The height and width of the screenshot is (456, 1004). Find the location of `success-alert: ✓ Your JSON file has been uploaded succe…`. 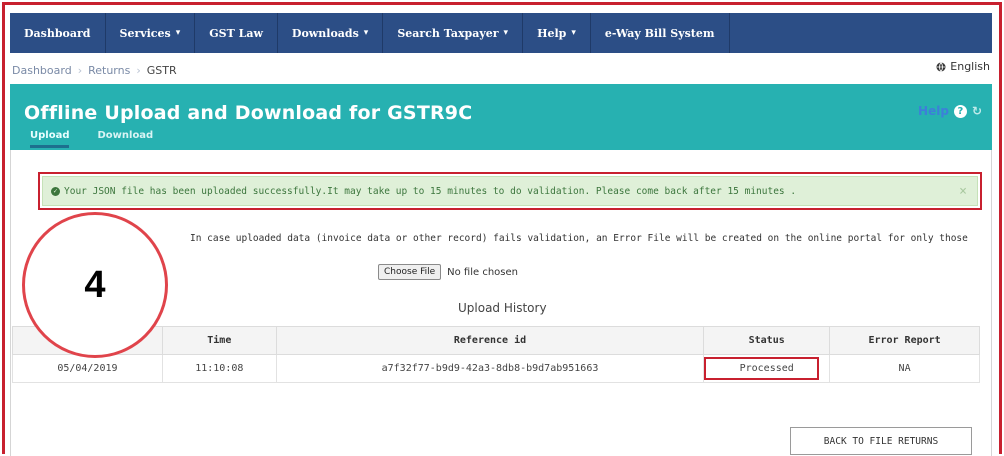

success-alert: ✓ Your JSON file has been uploaded succe… is located at coordinates (510, 191).